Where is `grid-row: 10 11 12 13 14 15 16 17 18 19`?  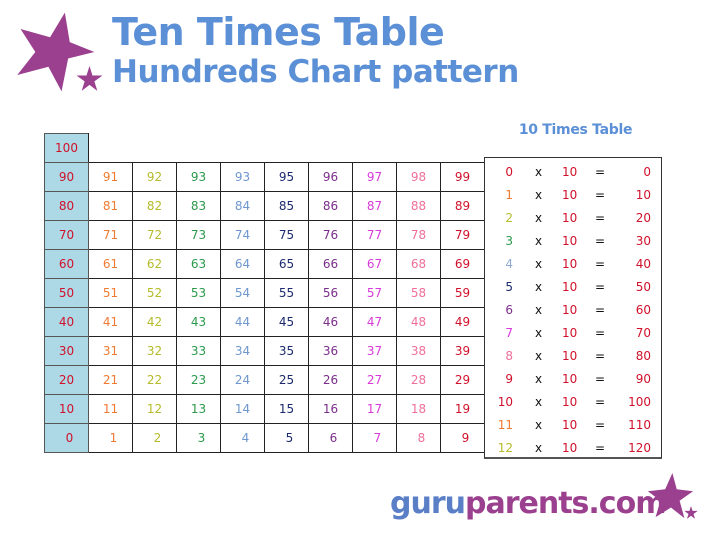 grid-row: 10 11 12 13 14 15 16 17 18 19 is located at coordinates (264, 409).